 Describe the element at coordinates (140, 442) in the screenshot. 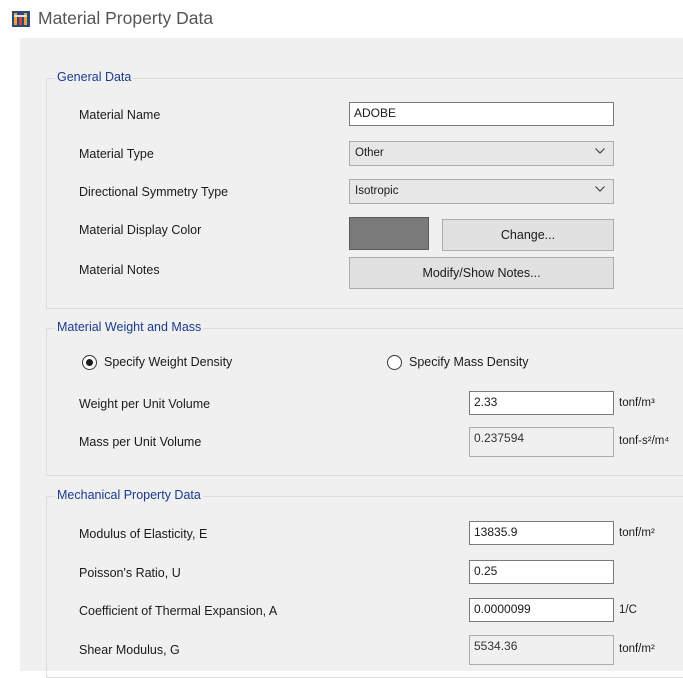

I see `mass-per-volume-label: Mass per Unit Volume` at that location.